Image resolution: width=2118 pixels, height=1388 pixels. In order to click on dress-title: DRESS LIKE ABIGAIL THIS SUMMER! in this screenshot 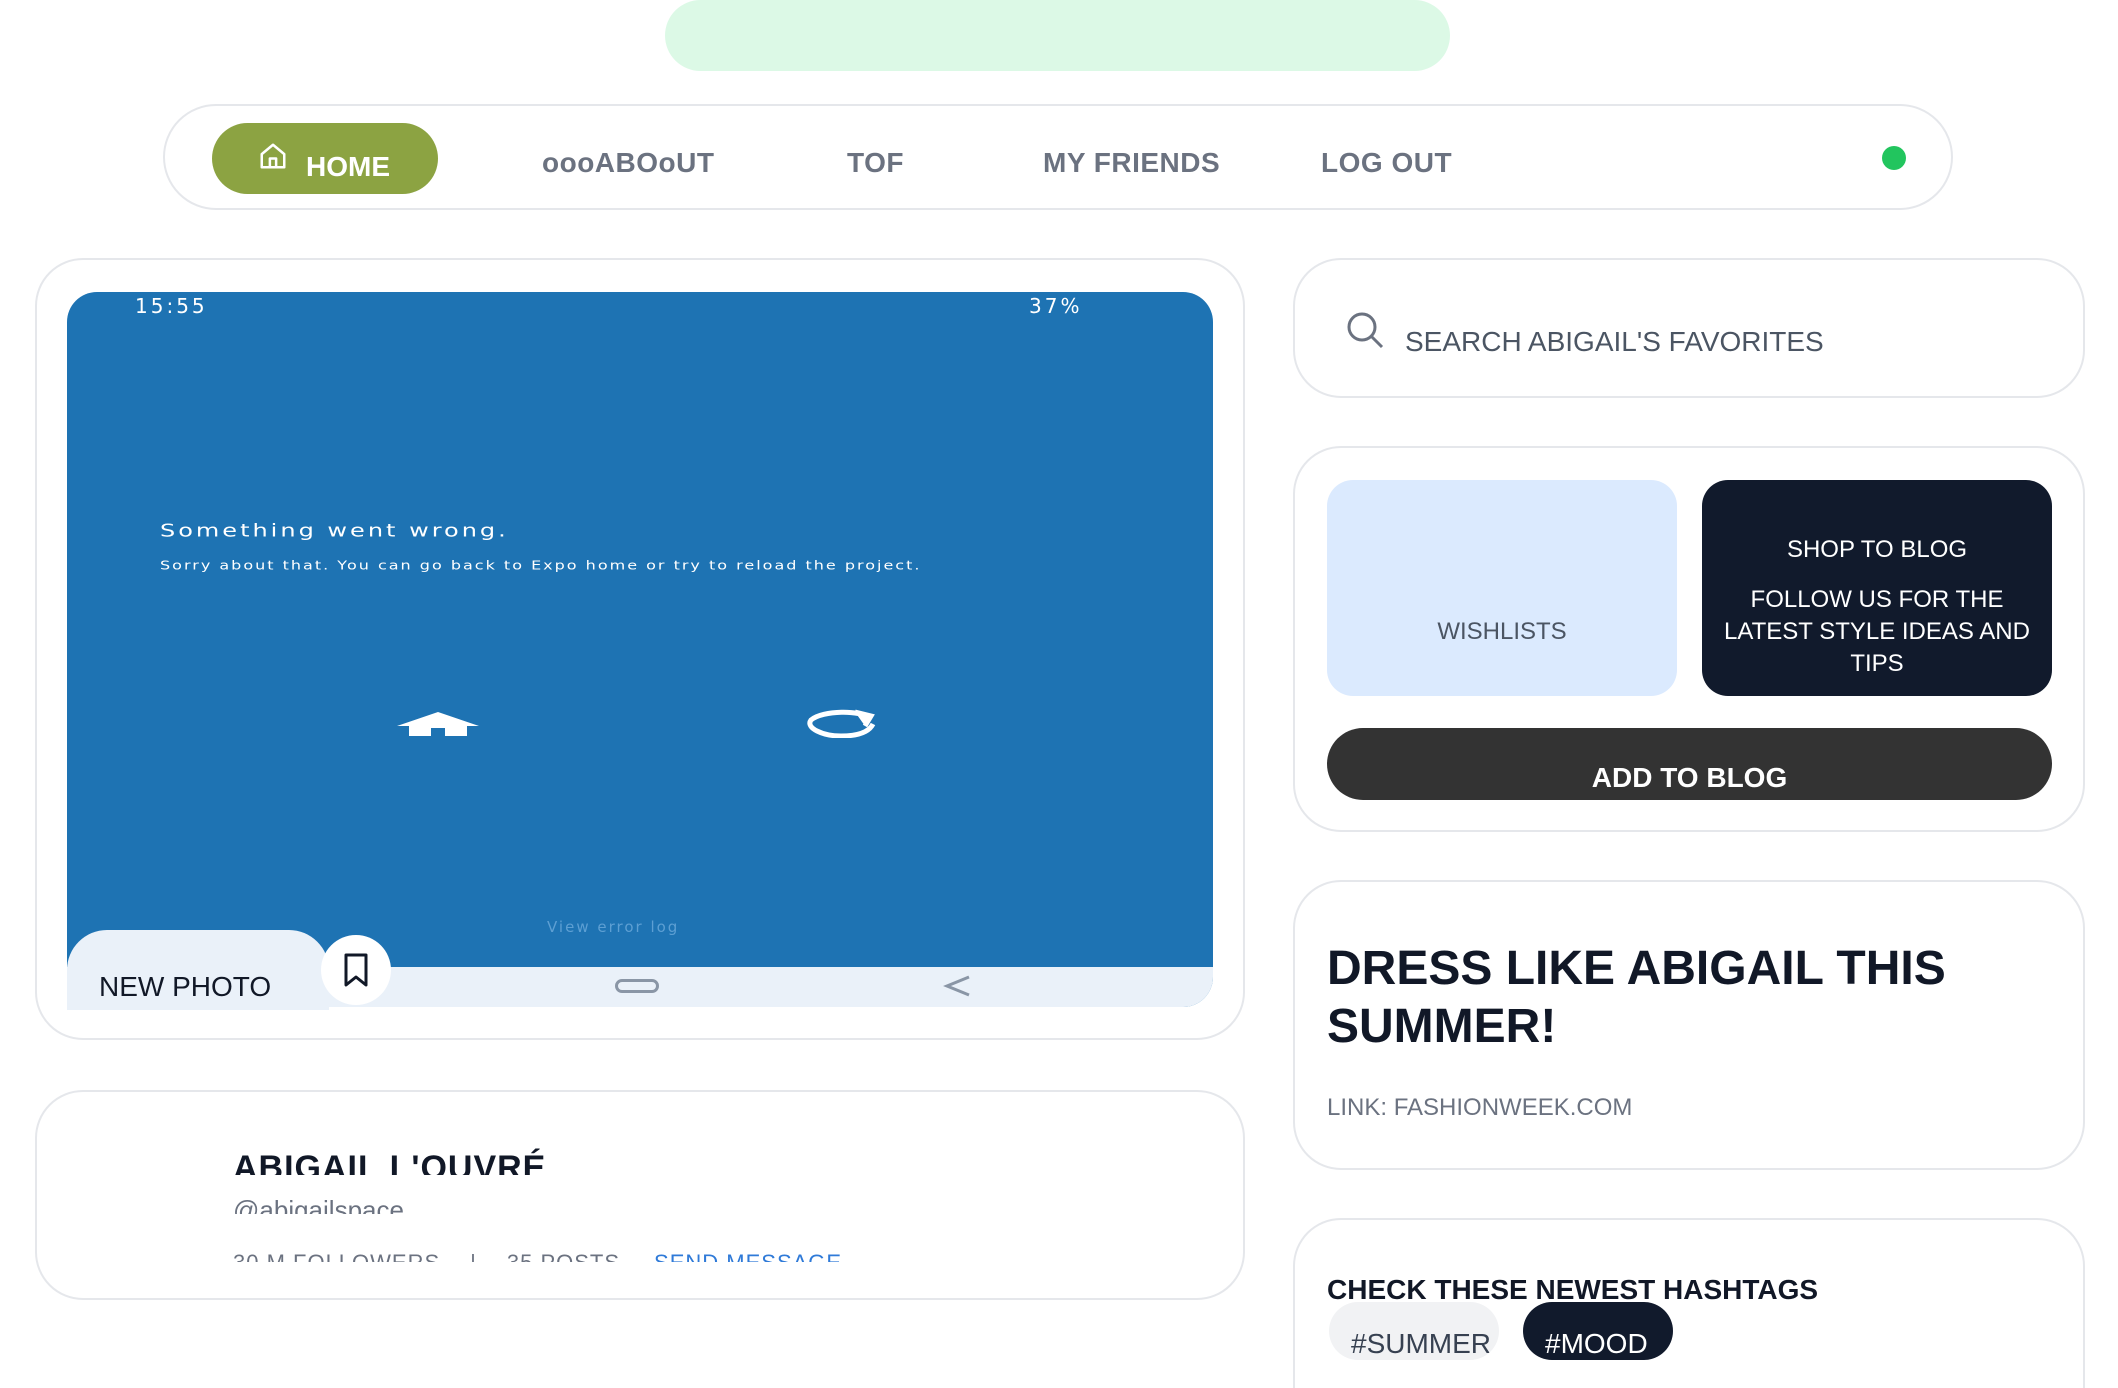, I will do `click(1636, 997)`.